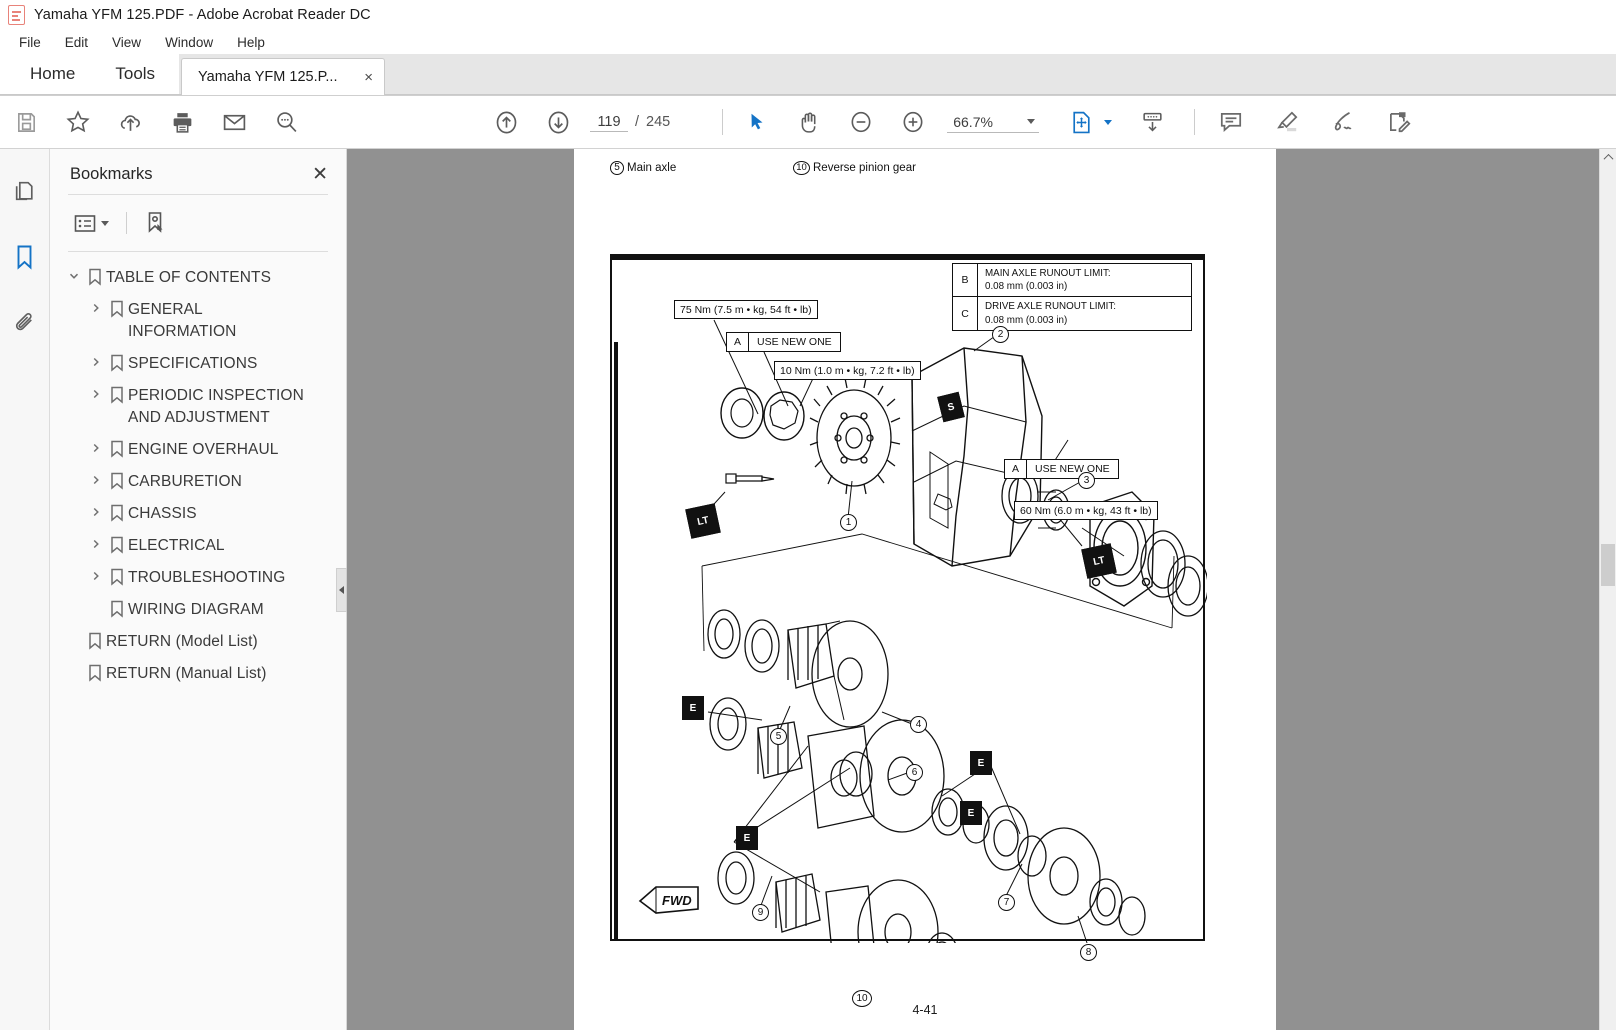 The height and width of the screenshot is (1030, 1616). I want to click on vertical-scrollbar, so click(1607, 589).